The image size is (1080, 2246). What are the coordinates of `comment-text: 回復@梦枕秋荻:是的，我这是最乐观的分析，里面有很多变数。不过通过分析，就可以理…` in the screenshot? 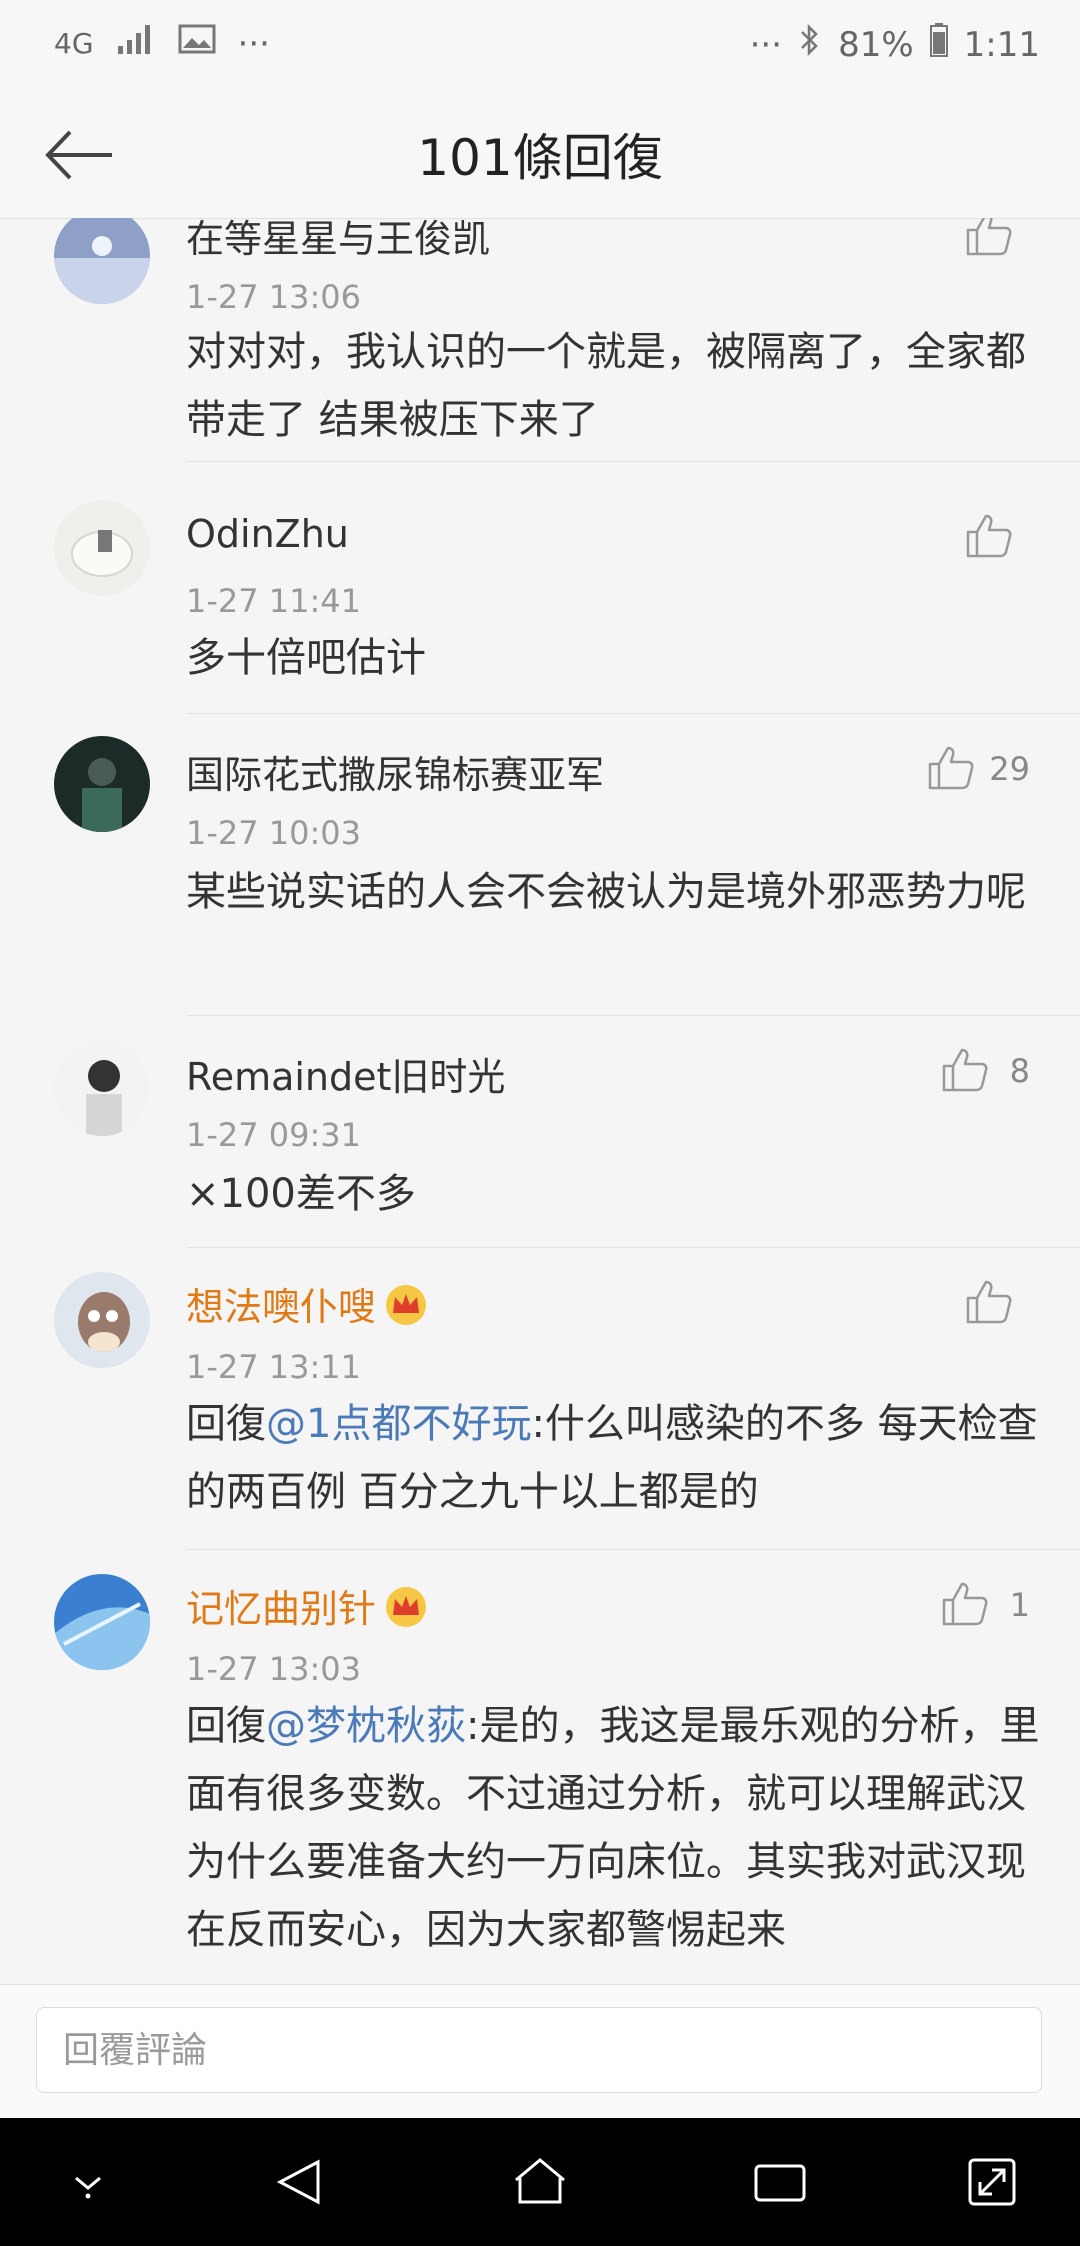 It's located at (616, 1828).